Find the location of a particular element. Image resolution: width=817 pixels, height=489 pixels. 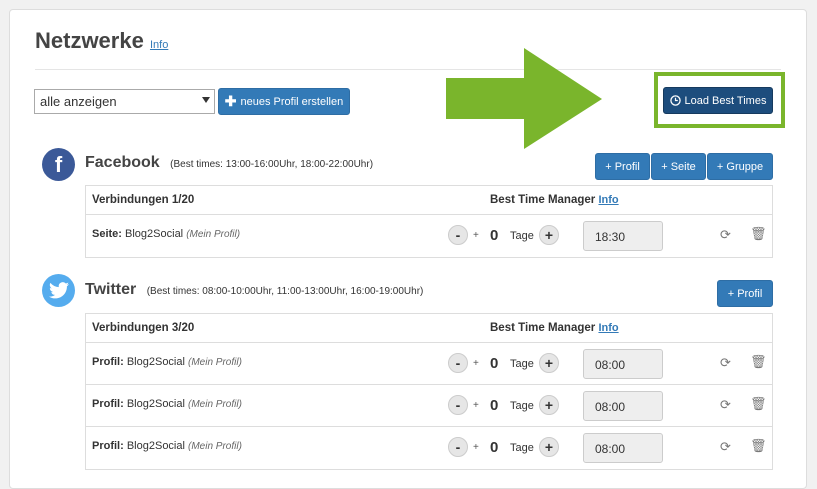

table-header: Verbindungen 1/20 Best Time Manager Info is located at coordinates (429, 200).